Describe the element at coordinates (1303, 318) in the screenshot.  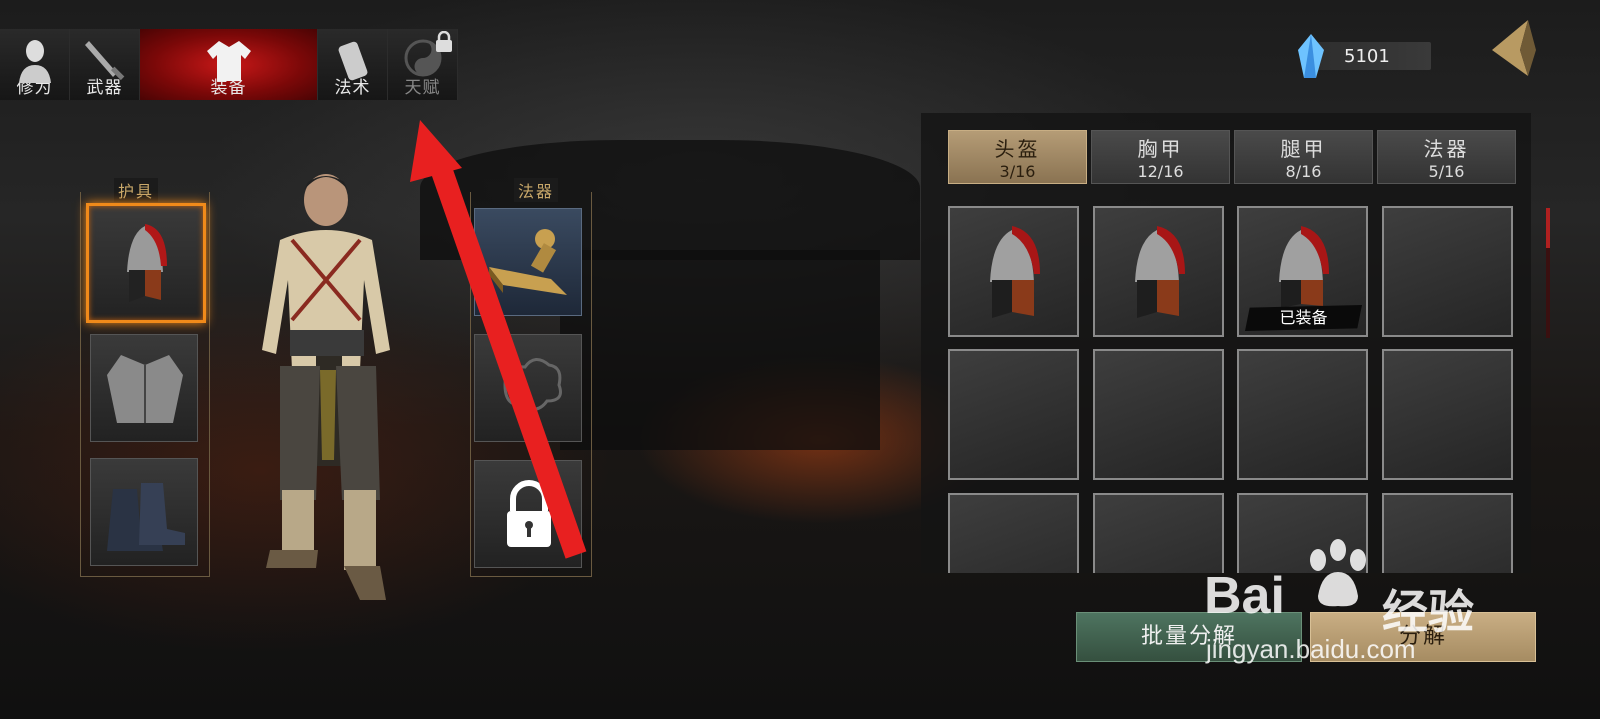
I see `equipped-badge: 已装备` at that location.